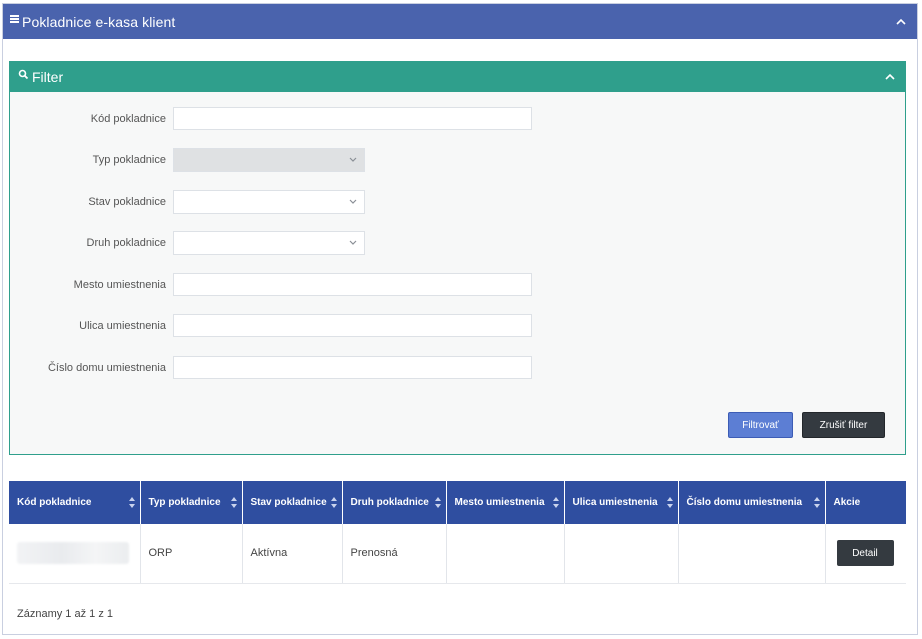 The height and width of the screenshot is (639, 922). Describe the element at coordinates (54, 502) in the screenshot. I see `col-kod-label: Kód pokladnice` at that location.